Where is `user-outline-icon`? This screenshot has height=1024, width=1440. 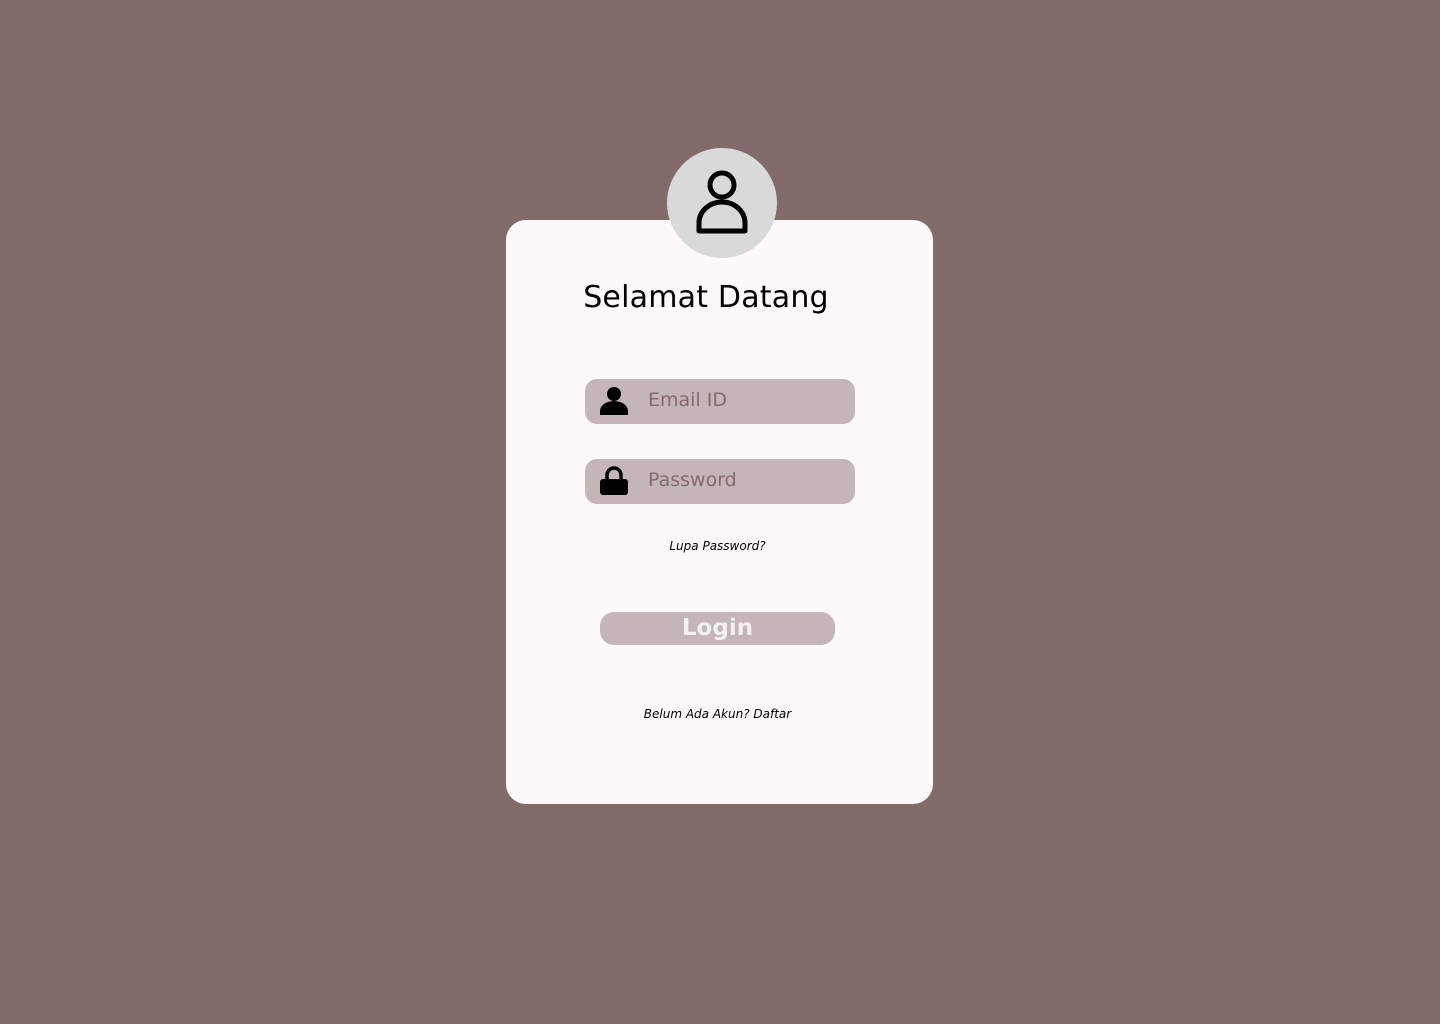 user-outline-icon is located at coordinates (722, 203).